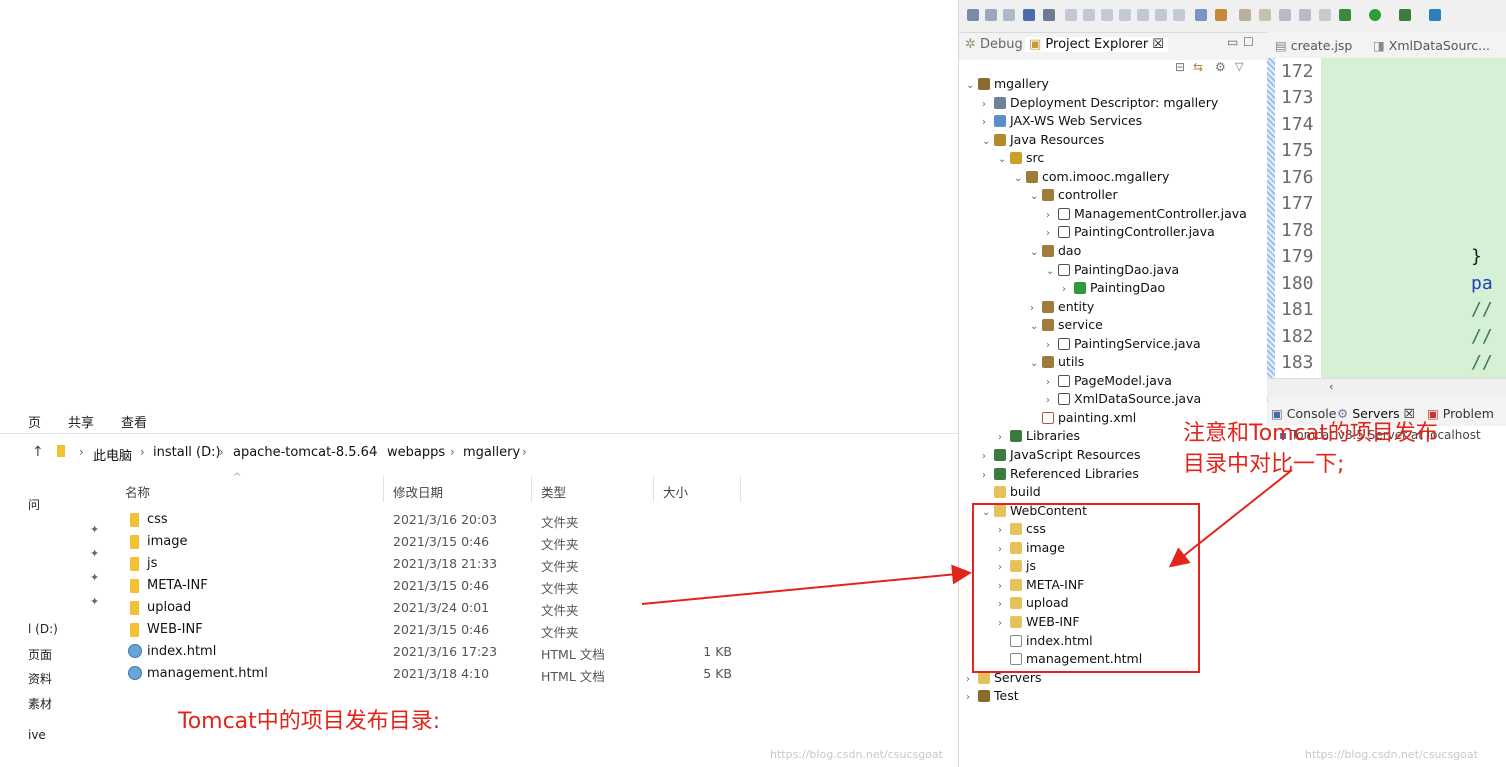  Describe the element at coordinates (1375, 15) in the screenshot. I see `run-icon` at that location.